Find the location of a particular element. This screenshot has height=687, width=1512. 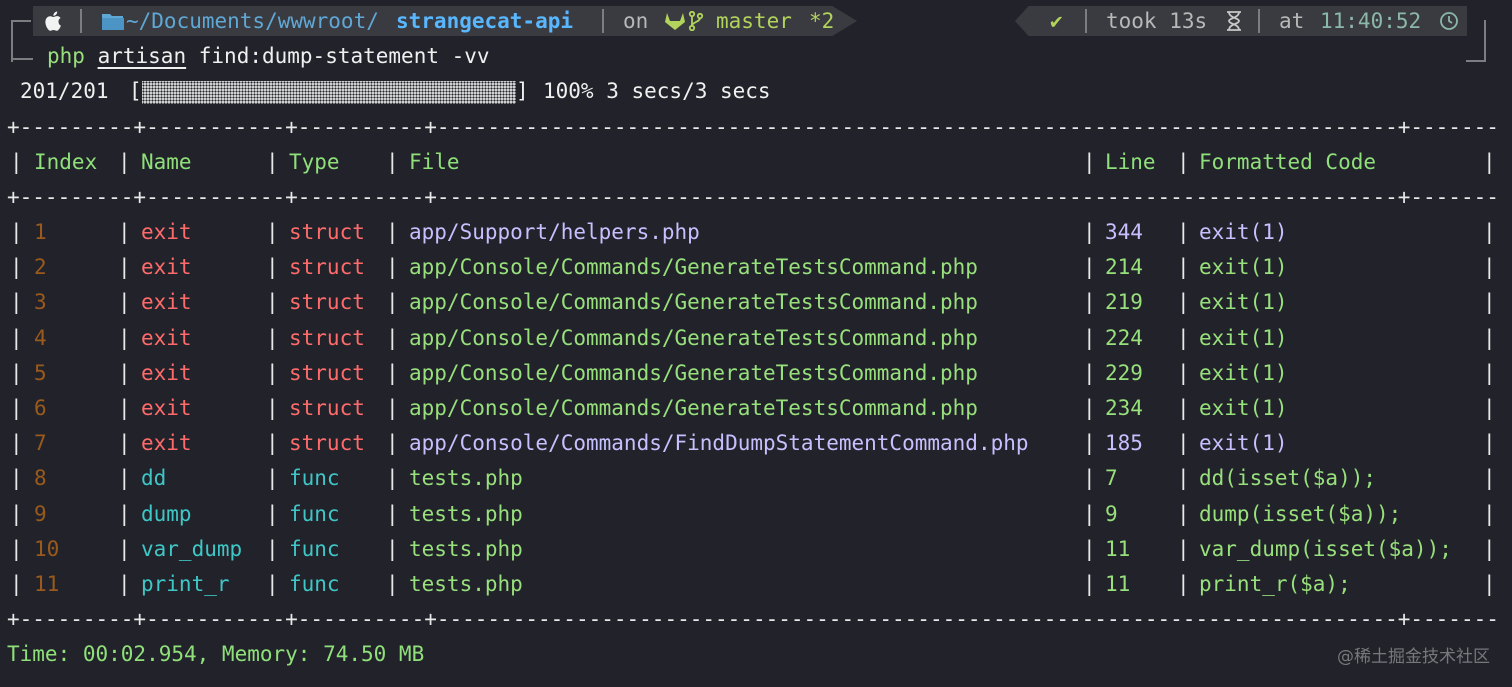

table-header-cell: Formatted Code is located at coordinates (1288, 162).